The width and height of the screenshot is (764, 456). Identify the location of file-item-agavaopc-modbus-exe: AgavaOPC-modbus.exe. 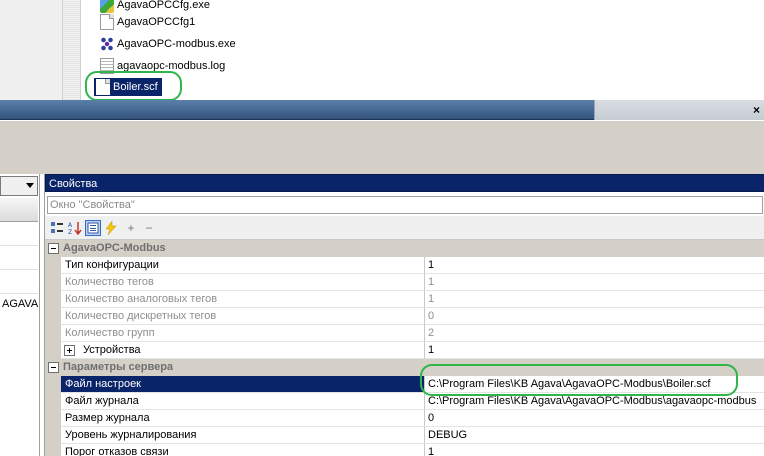
(168, 44).